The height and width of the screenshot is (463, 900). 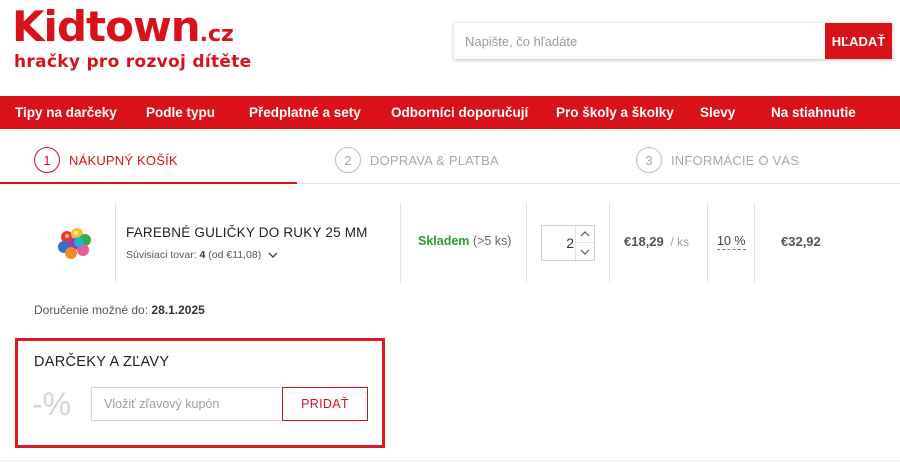 I want to click on nav-item-by-type: Podle typu, so click(x=180, y=112).